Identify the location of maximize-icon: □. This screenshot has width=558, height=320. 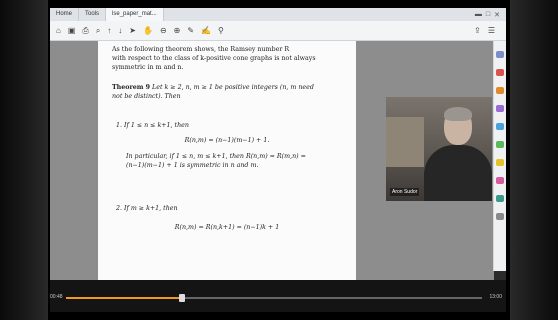
(488, 15).